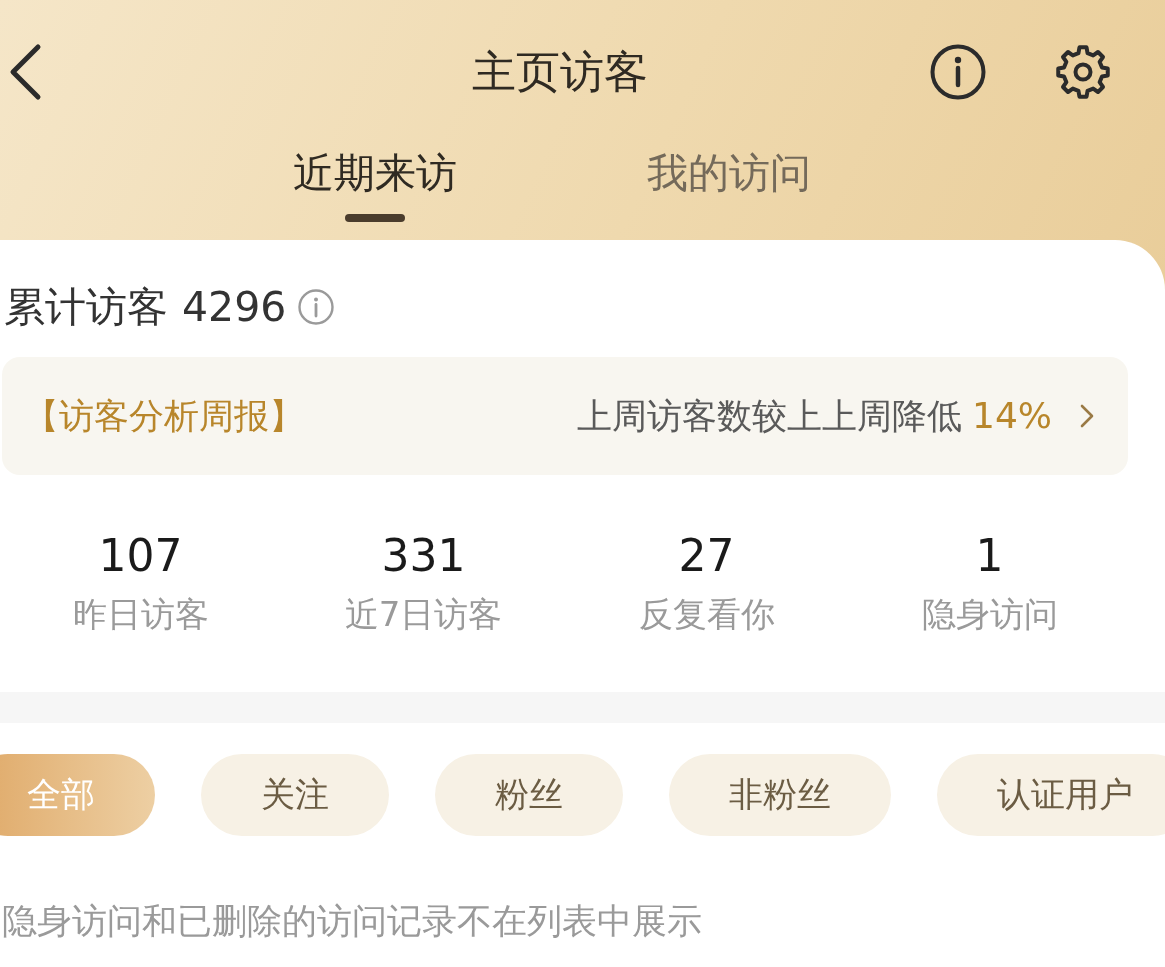  What do you see at coordinates (140, 614) in the screenshot?
I see `stat-label: 昨日访客` at bounding box center [140, 614].